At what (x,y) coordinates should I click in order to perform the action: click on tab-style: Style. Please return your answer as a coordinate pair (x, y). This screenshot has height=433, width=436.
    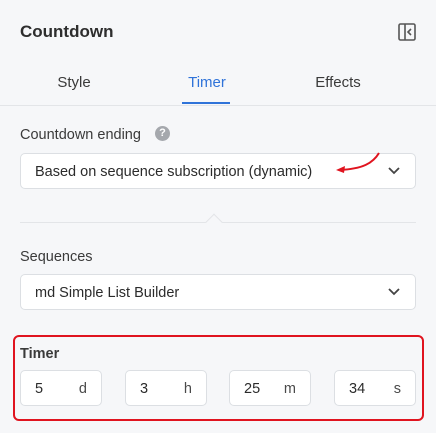
    Looking at the image, I should click on (74, 82).